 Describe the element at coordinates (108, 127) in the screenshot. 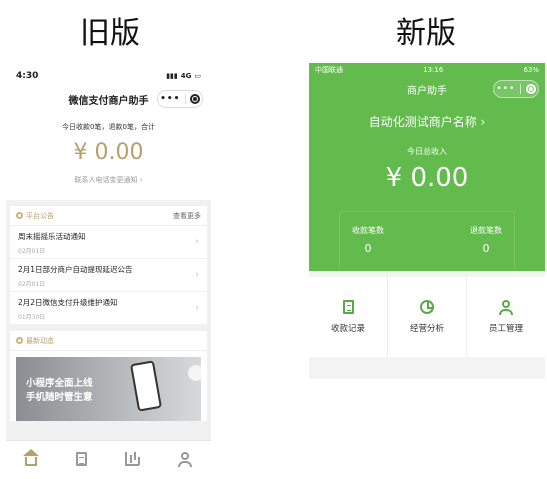

I see `summary-line: 今日收款0笔，退款0笔，合计` at that location.